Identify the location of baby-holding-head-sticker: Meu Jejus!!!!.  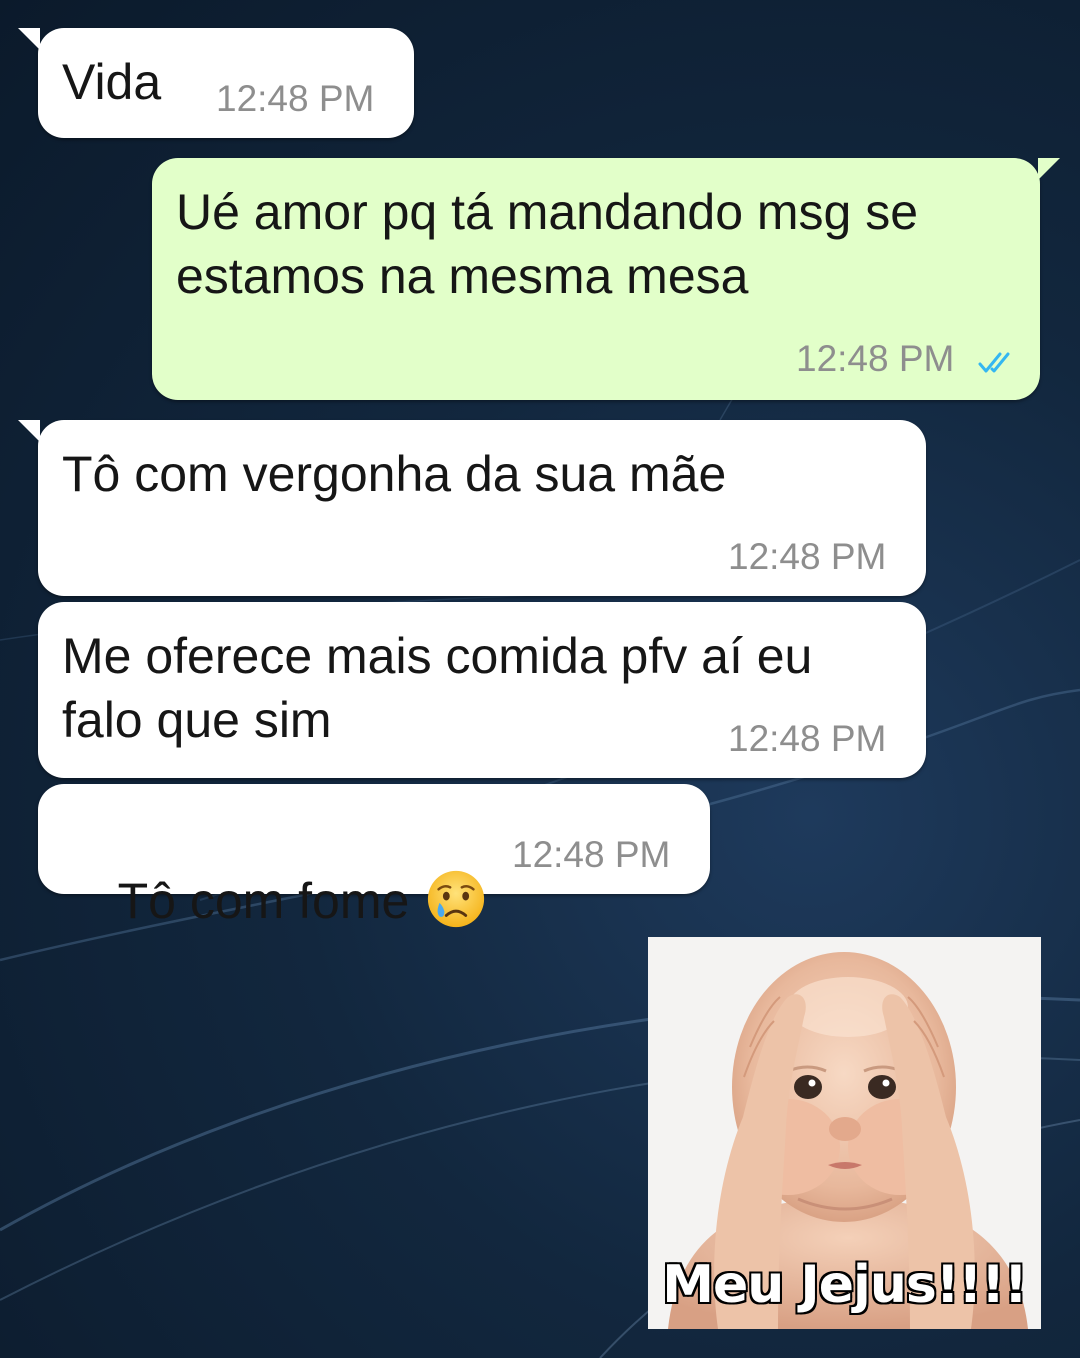
(844, 1133).